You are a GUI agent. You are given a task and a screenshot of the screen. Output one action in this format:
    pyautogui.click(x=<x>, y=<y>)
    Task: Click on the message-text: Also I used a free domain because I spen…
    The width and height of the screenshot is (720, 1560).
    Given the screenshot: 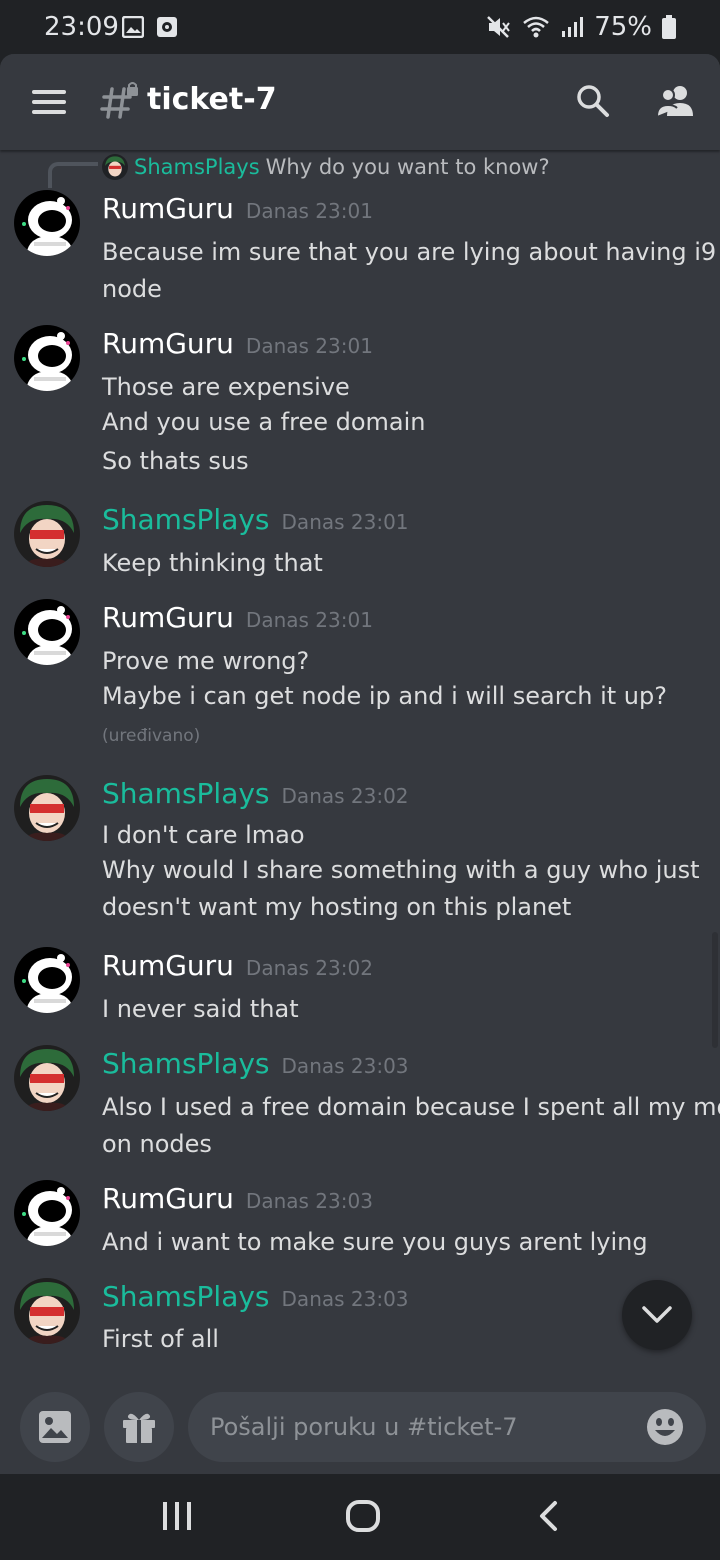 What is the action you would take?
    pyautogui.click(x=411, y=1107)
    